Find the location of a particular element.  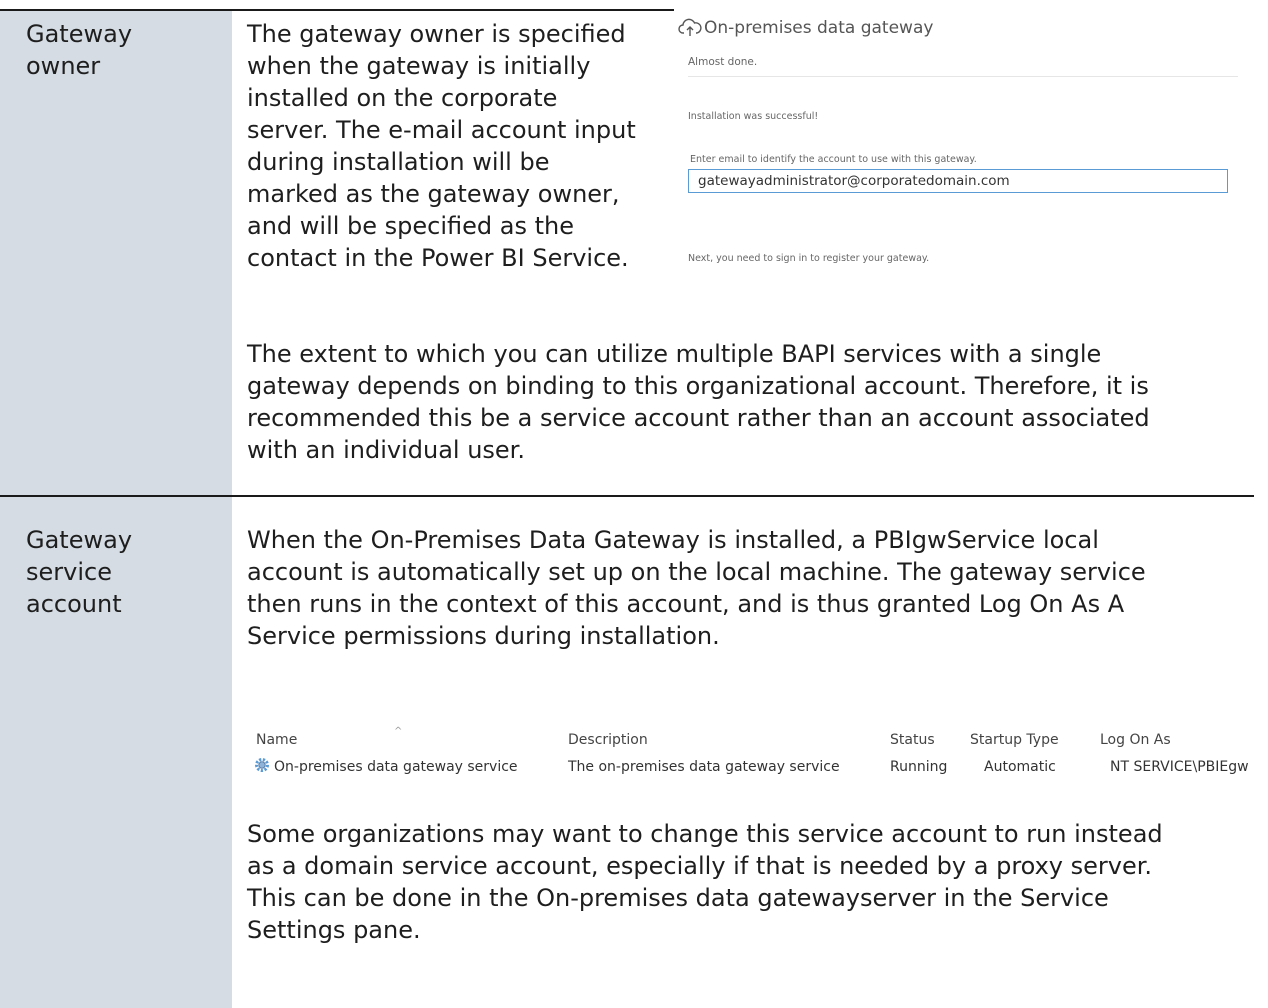

column-header-status: Status is located at coordinates (912, 740).